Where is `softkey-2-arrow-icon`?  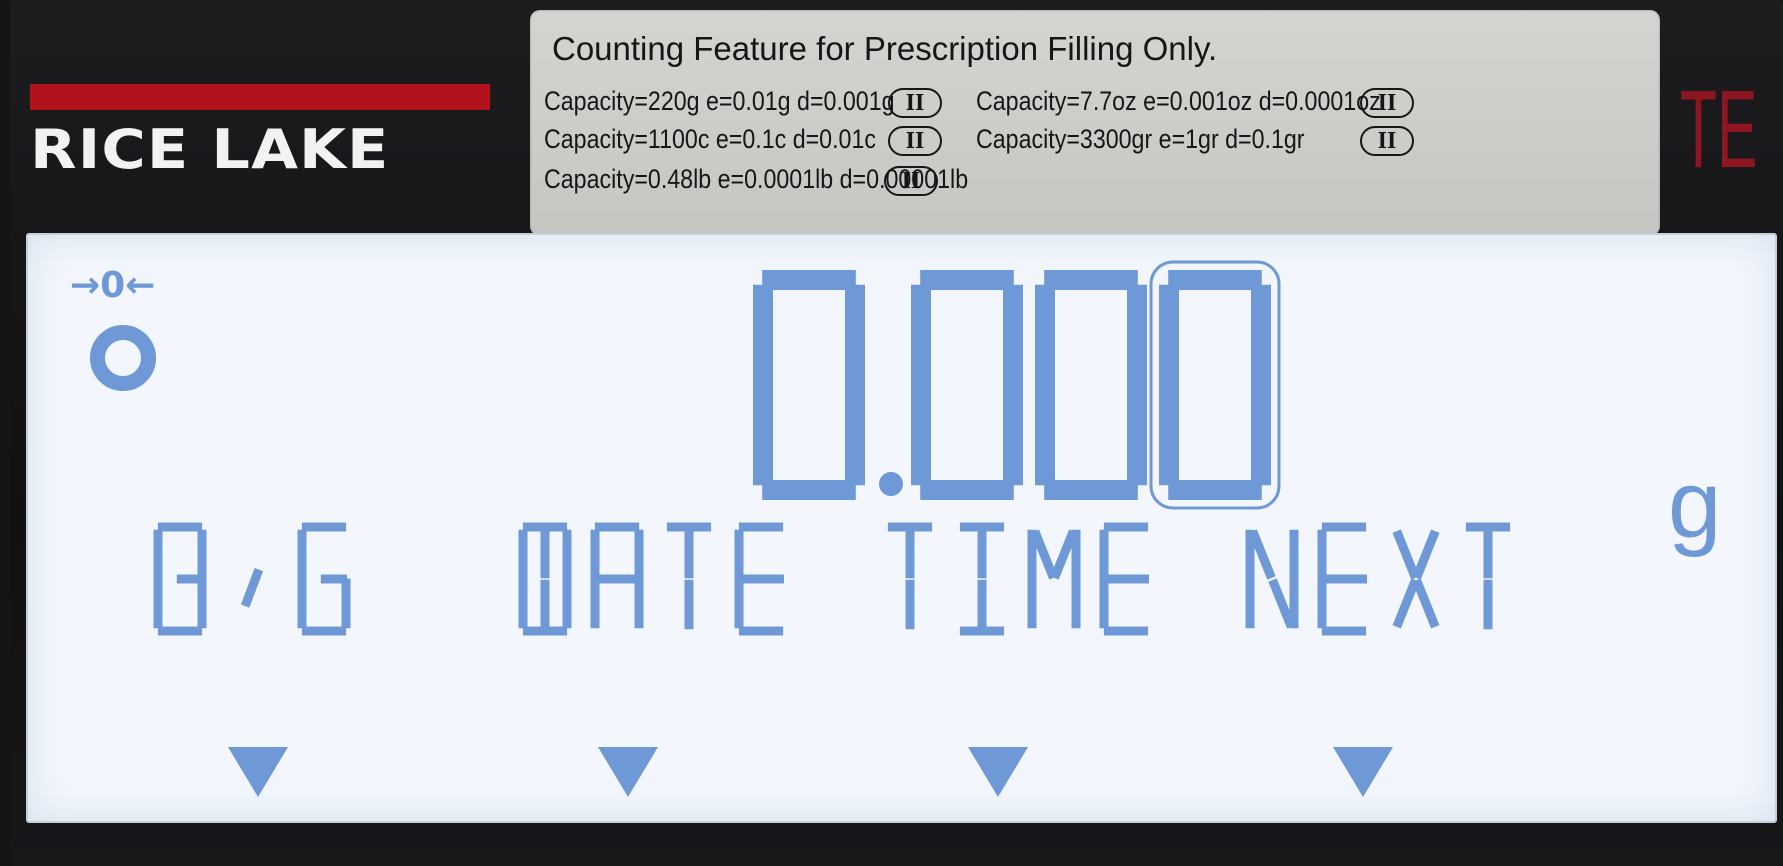 softkey-2-arrow-icon is located at coordinates (628, 772).